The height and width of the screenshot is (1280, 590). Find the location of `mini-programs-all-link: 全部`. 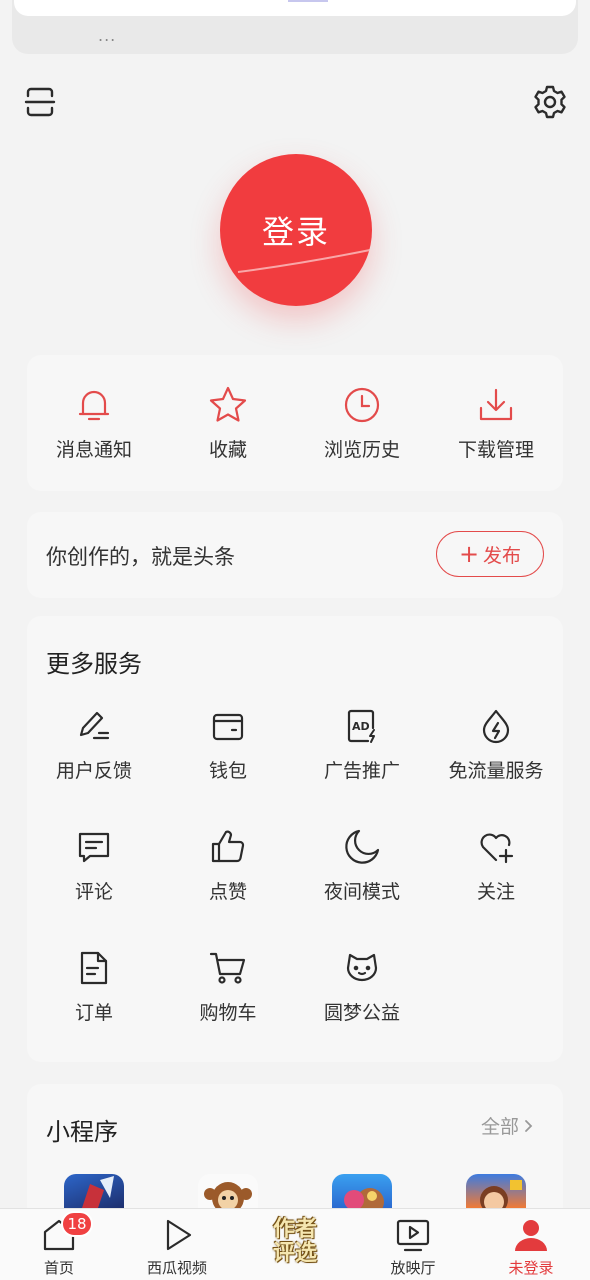

mini-programs-all-link: 全部 is located at coordinates (509, 1125).